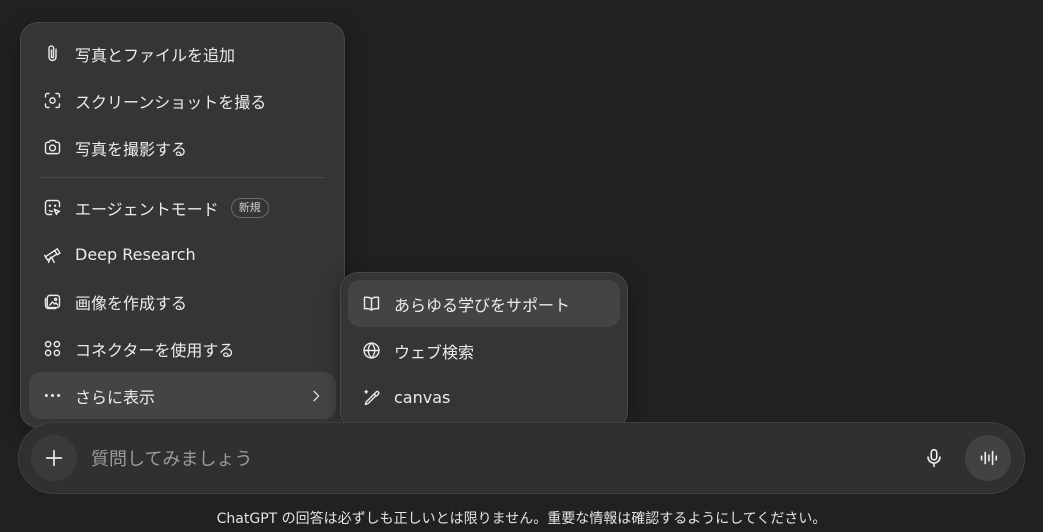 This screenshot has height=532, width=1043. What do you see at coordinates (115, 397) in the screenshot?
I see `menu-item-label: さらに表示` at bounding box center [115, 397].